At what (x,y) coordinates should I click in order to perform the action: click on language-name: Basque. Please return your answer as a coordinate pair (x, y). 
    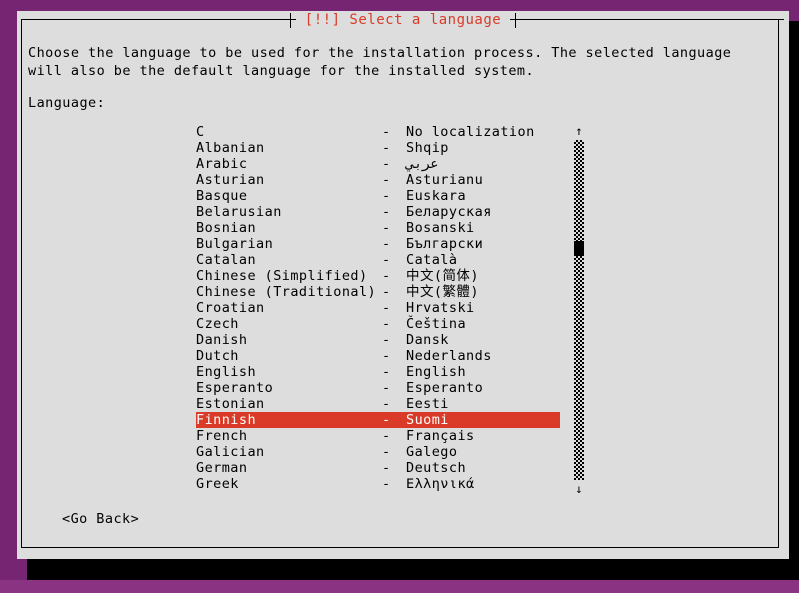
    Looking at the image, I should click on (222, 196).